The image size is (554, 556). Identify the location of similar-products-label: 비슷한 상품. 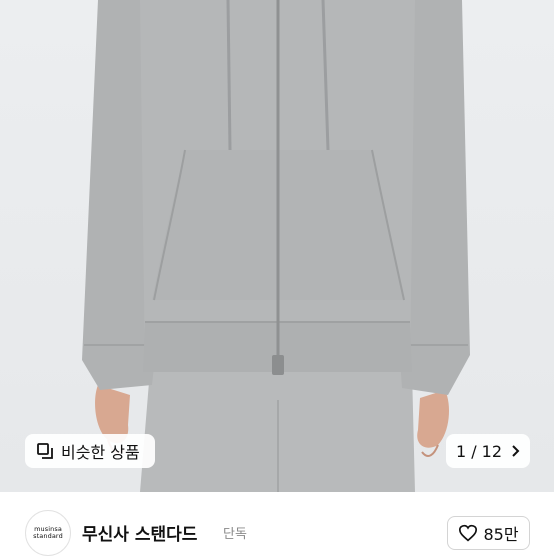
(100, 452).